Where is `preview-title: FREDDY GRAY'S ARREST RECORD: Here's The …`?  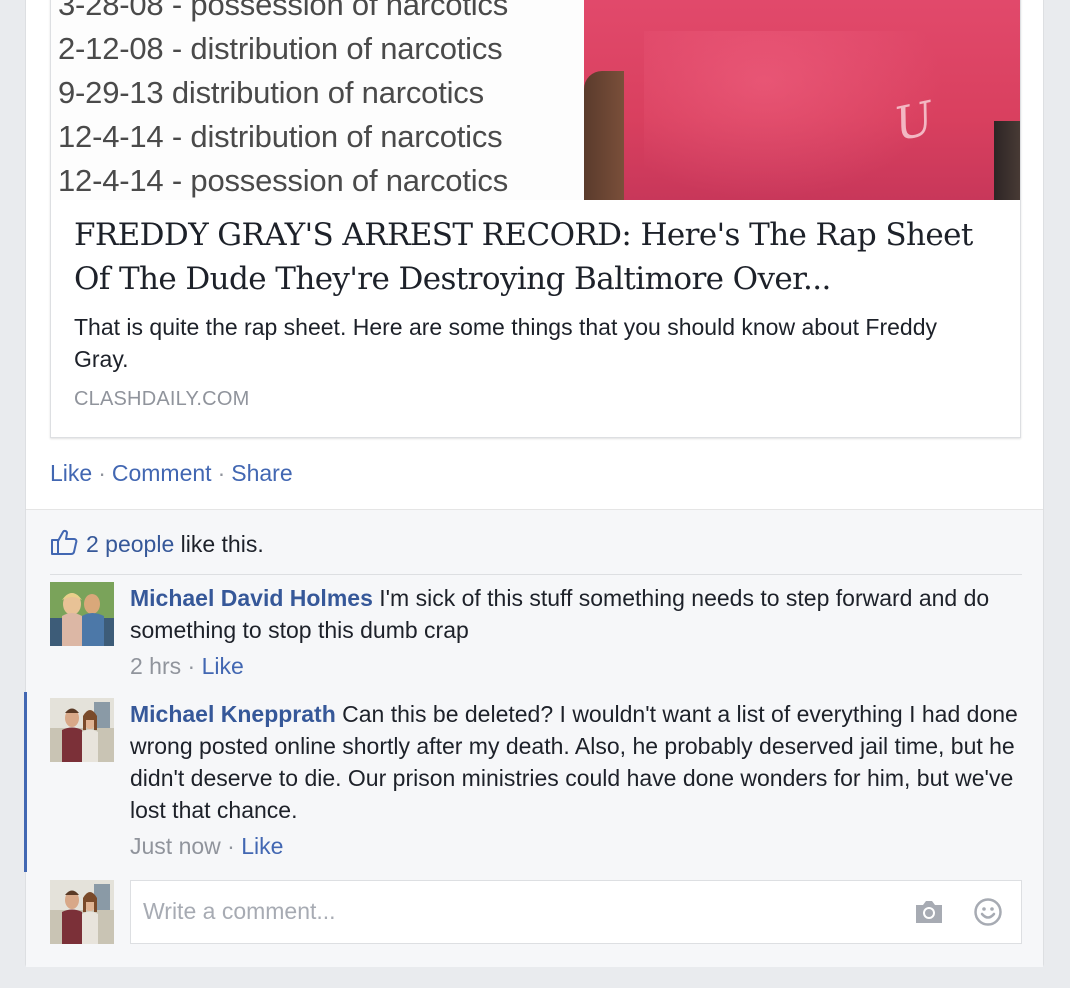
preview-title: FREDDY GRAY'S ARREST RECORD: Here's The … is located at coordinates (535, 257).